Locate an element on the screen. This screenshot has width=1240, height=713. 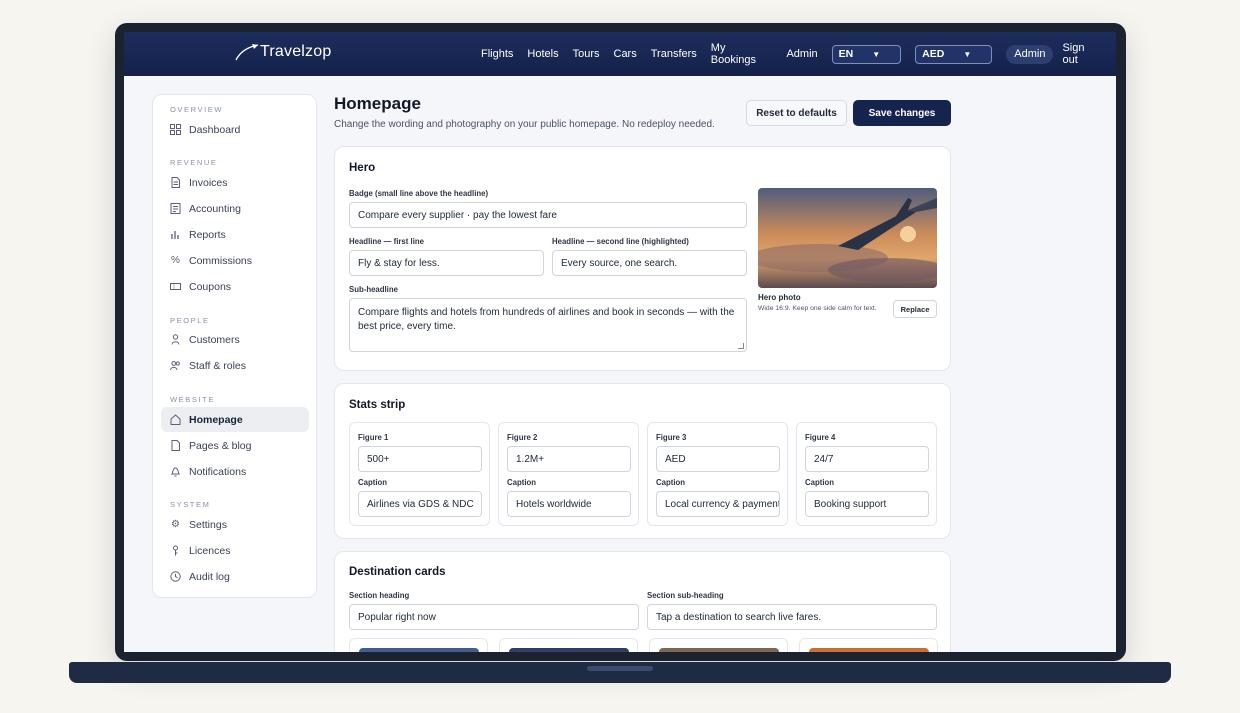
replace-photo-button: Replace is located at coordinates (915, 309).